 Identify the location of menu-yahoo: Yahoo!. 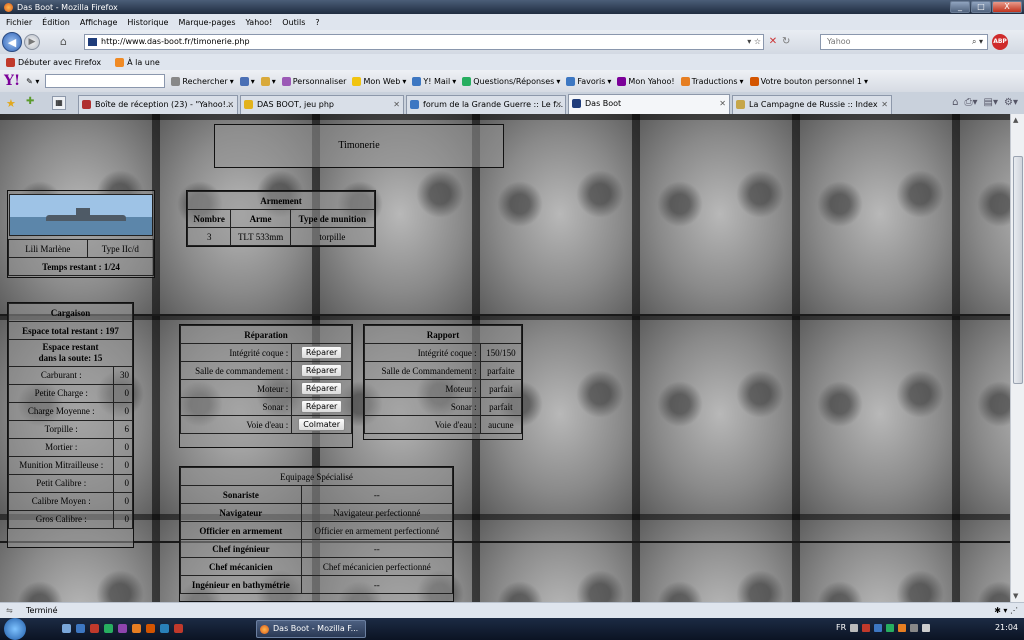
(259, 22).